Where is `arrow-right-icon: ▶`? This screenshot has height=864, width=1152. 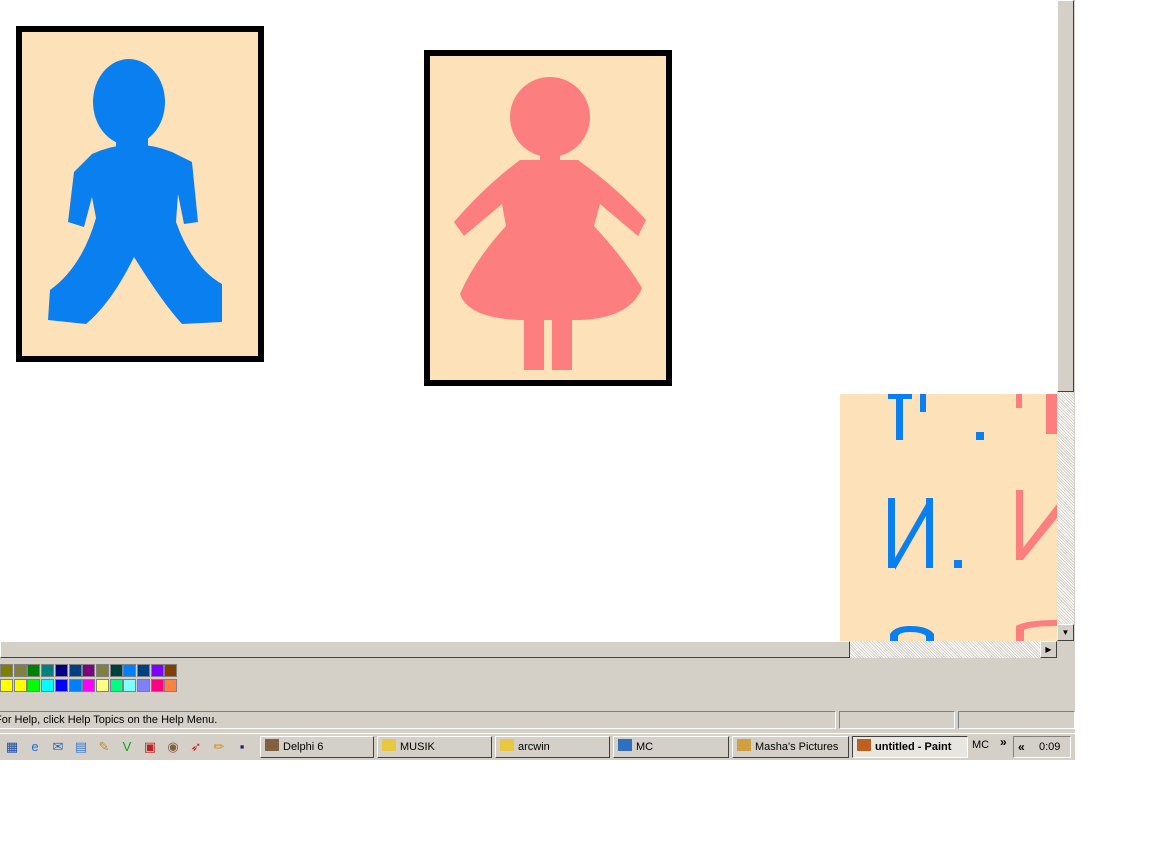
arrow-right-icon: ▶ is located at coordinates (1048, 649).